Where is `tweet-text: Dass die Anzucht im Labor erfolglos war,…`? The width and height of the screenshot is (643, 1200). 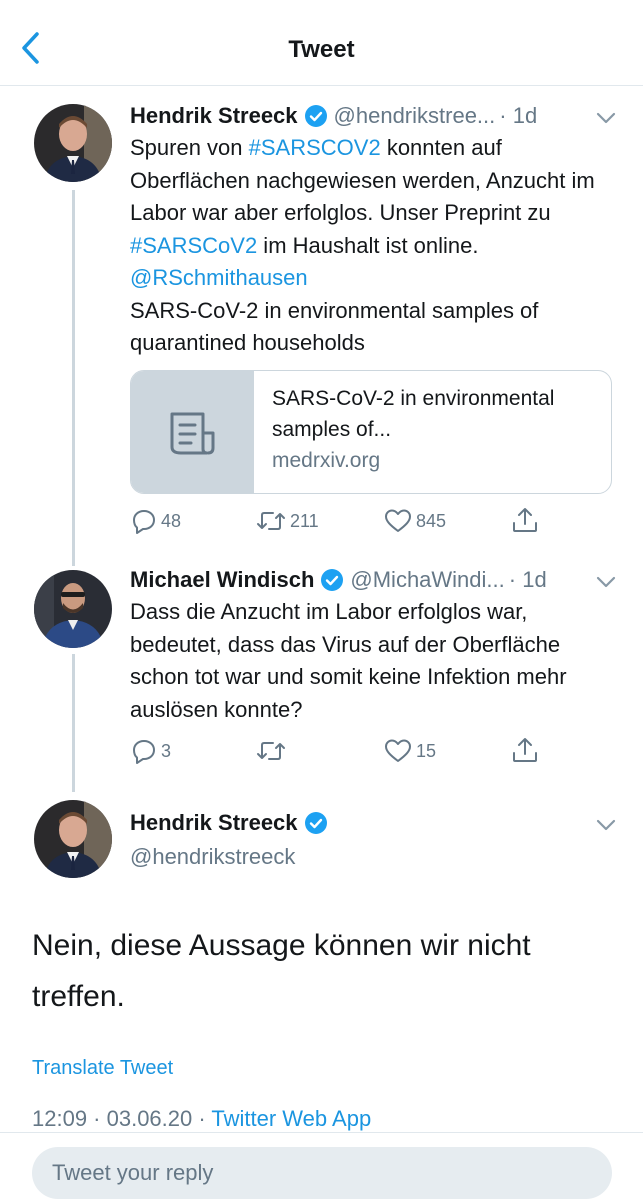
tweet-text: Dass die Anzucht im Labor erfolglos war,… is located at coordinates (348, 660).